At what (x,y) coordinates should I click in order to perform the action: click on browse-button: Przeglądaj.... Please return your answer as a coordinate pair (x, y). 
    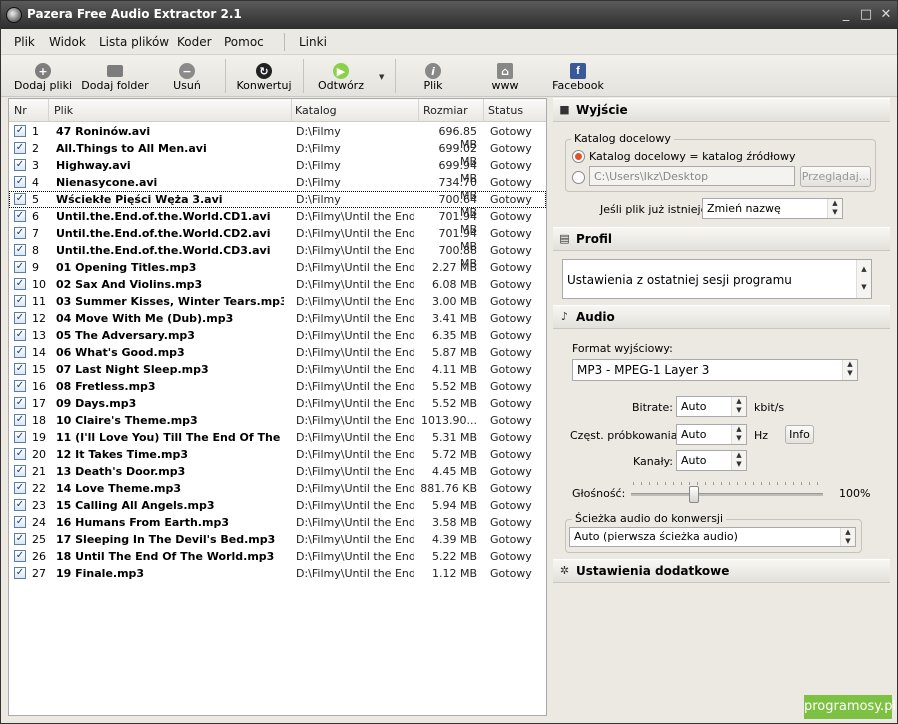
    Looking at the image, I should click on (835, 176).